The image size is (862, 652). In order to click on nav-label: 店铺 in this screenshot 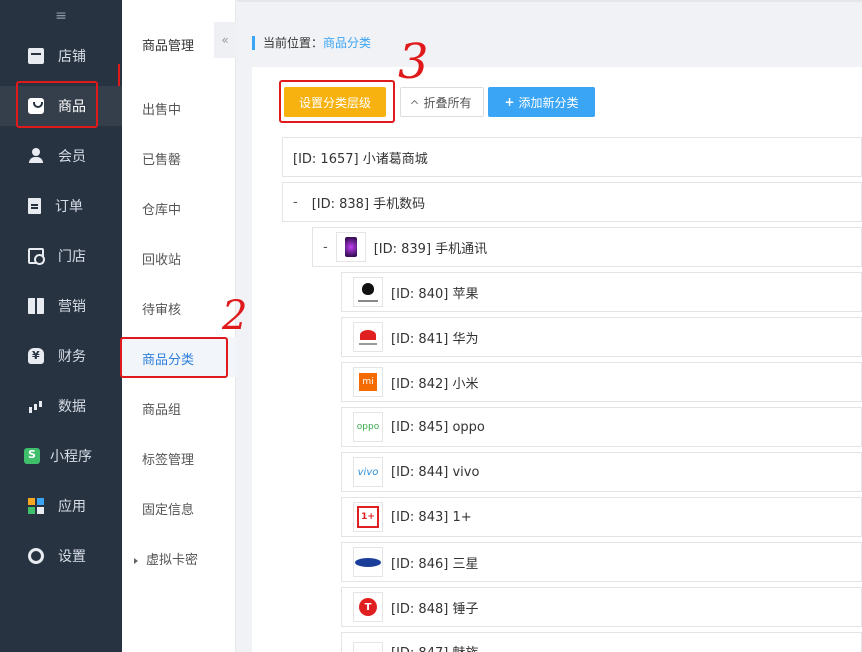, I will do `click(72, 57)`.